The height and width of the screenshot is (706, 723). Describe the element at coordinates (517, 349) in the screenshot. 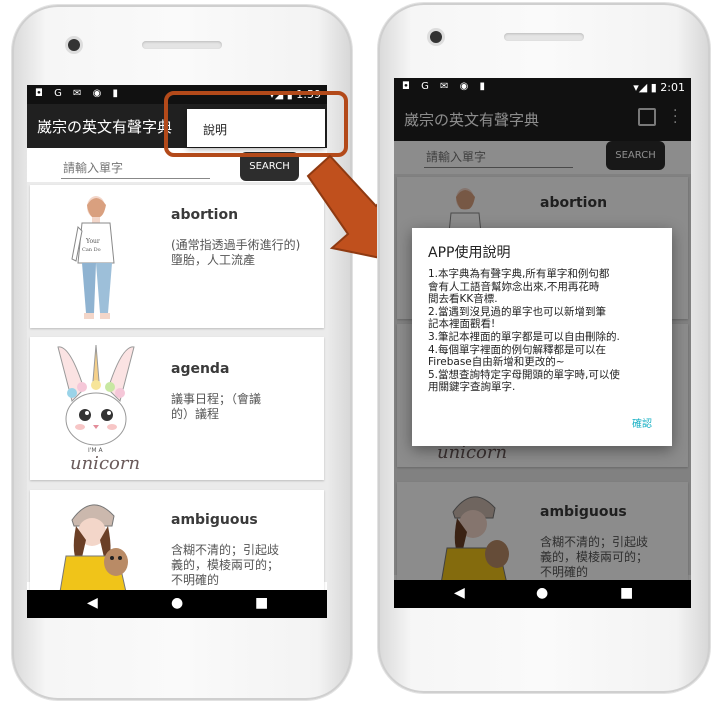

I see `dialog-line: 4.每個單字裡面的例句解釋都是可以在` at that location.